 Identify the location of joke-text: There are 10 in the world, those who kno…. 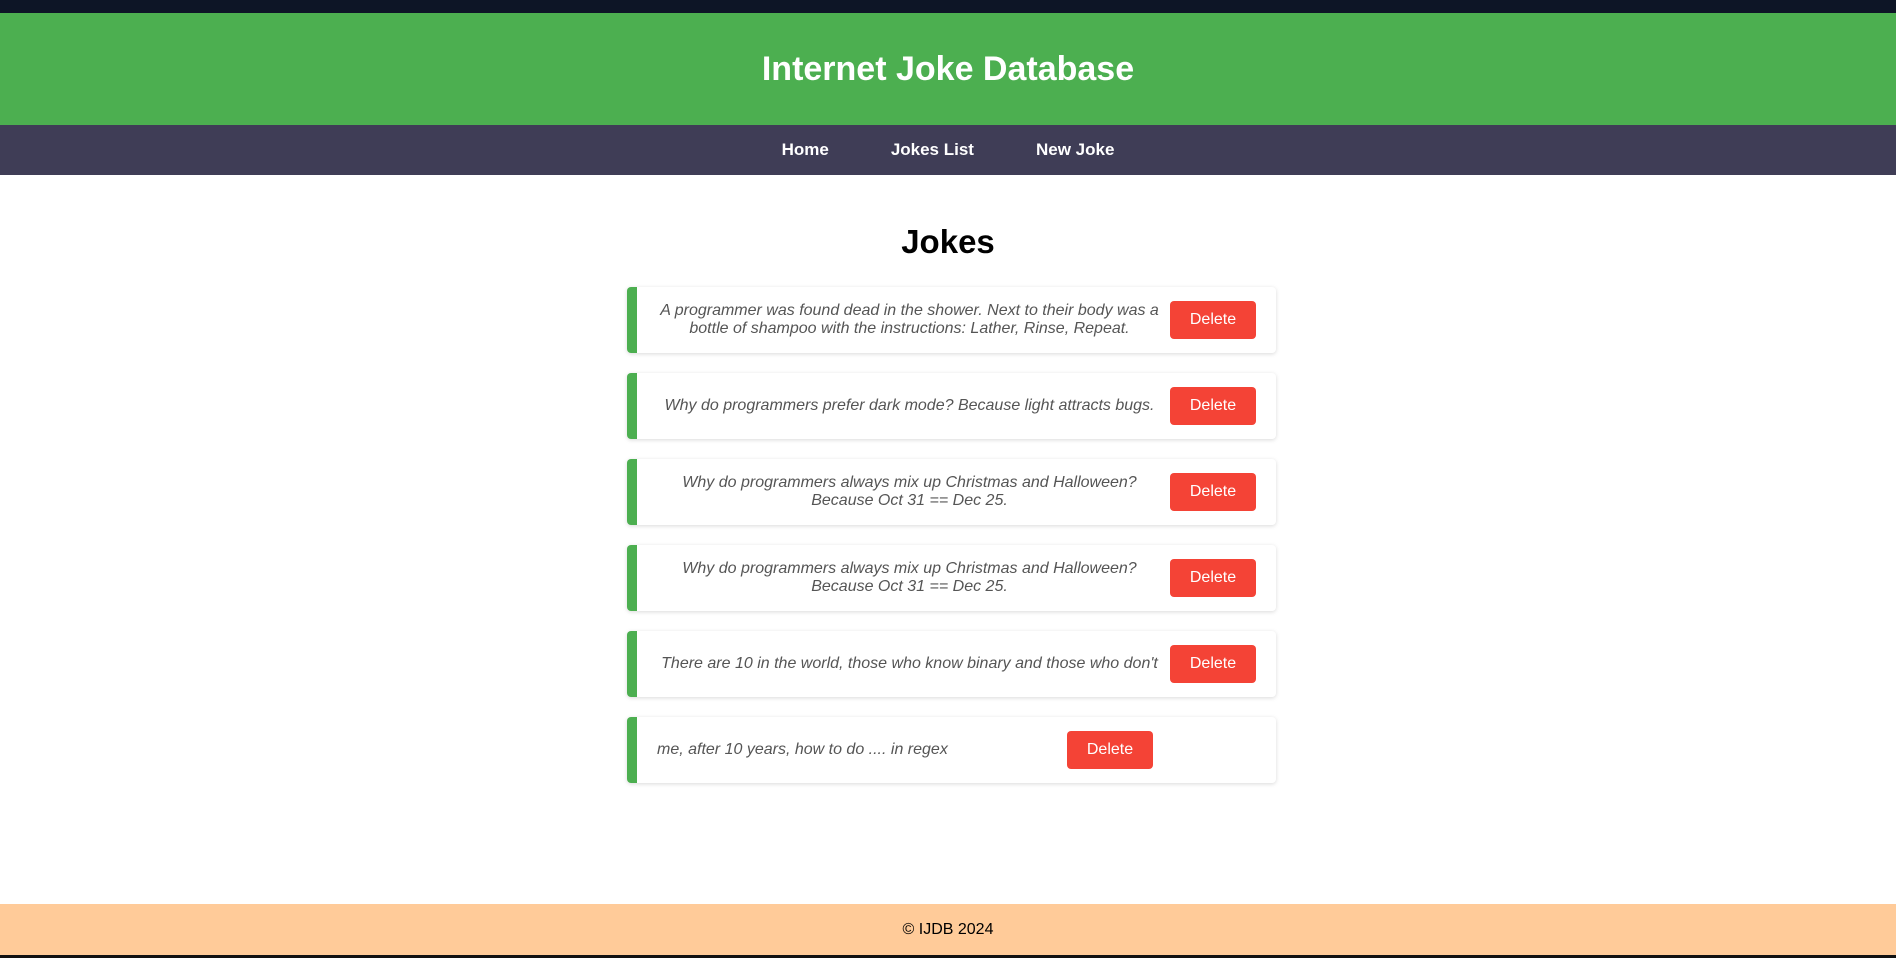
(909, 663).